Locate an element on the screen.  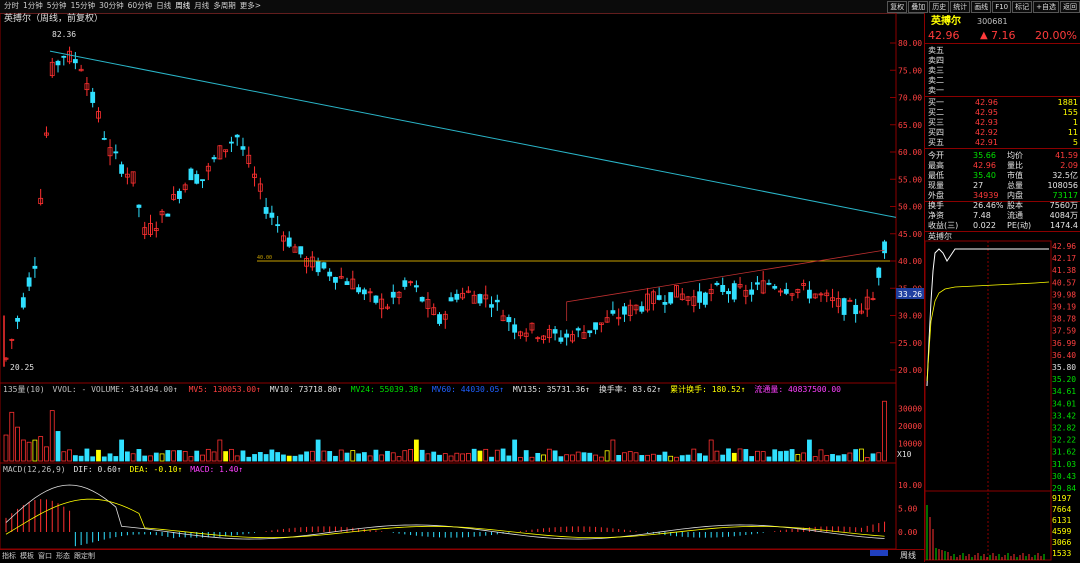
toolbar-button-6: 标记 is located at coordinates (1022, 7).